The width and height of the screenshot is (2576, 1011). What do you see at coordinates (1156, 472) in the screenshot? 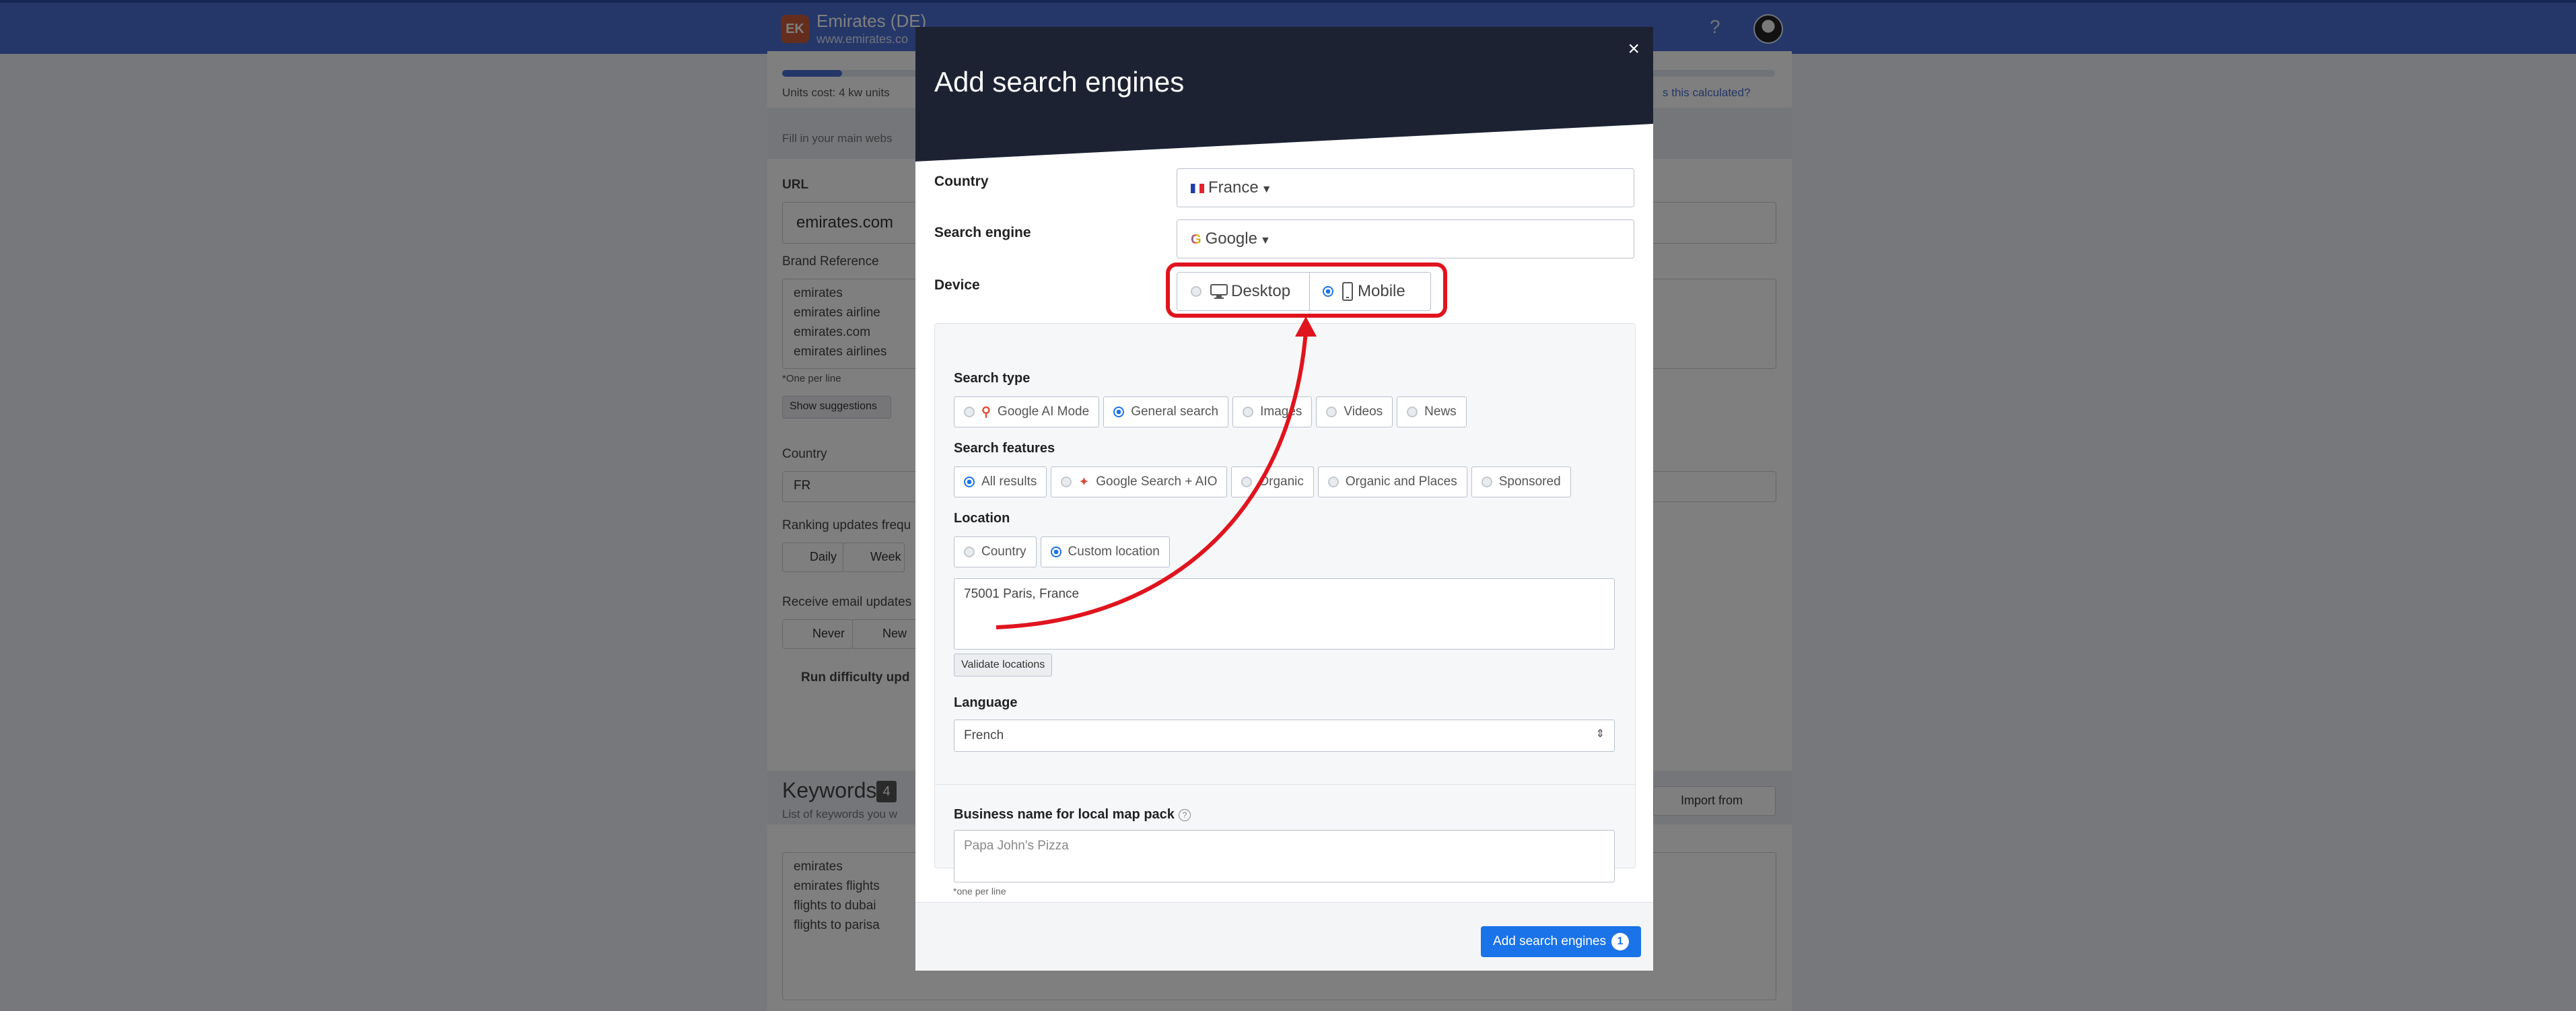
I see `annotation-arrow` at bounding box center [1156, 472].